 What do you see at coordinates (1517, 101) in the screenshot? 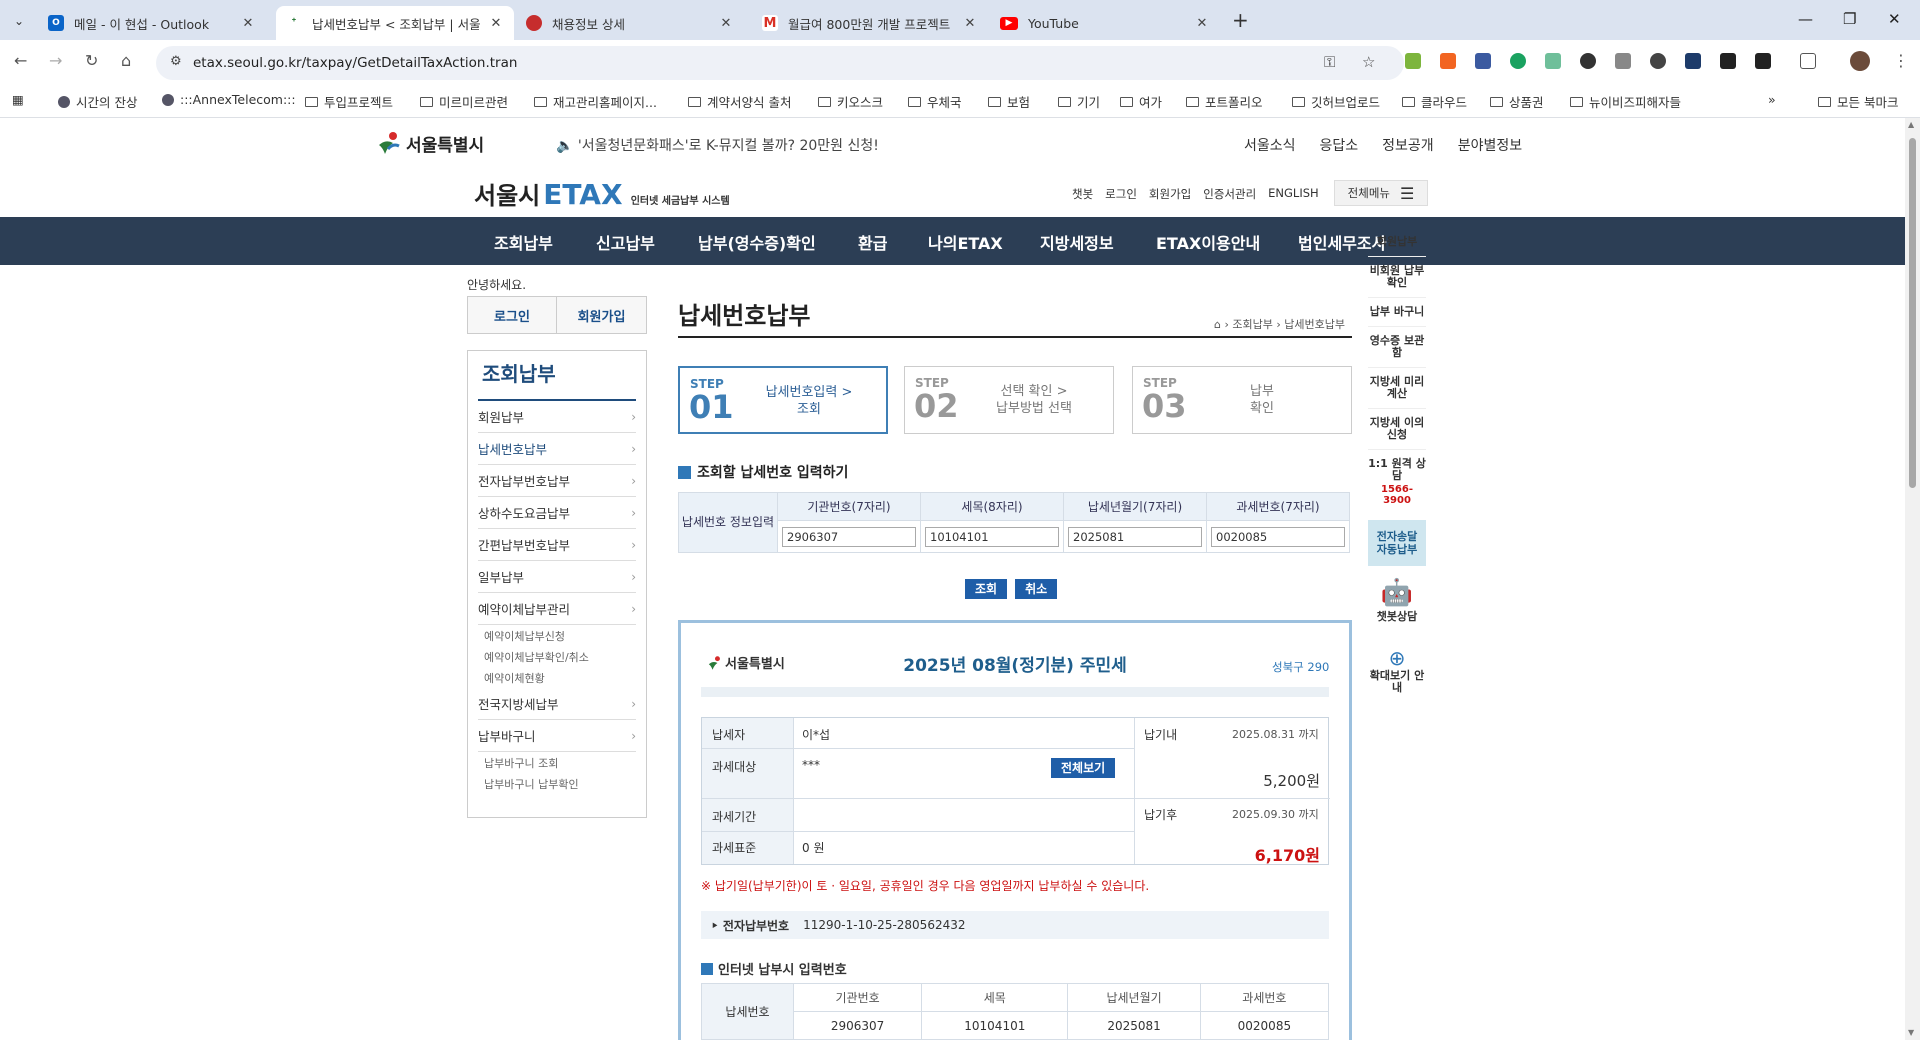
I see `bookmark-item: 상품권` at bounding box center [1517, 101].